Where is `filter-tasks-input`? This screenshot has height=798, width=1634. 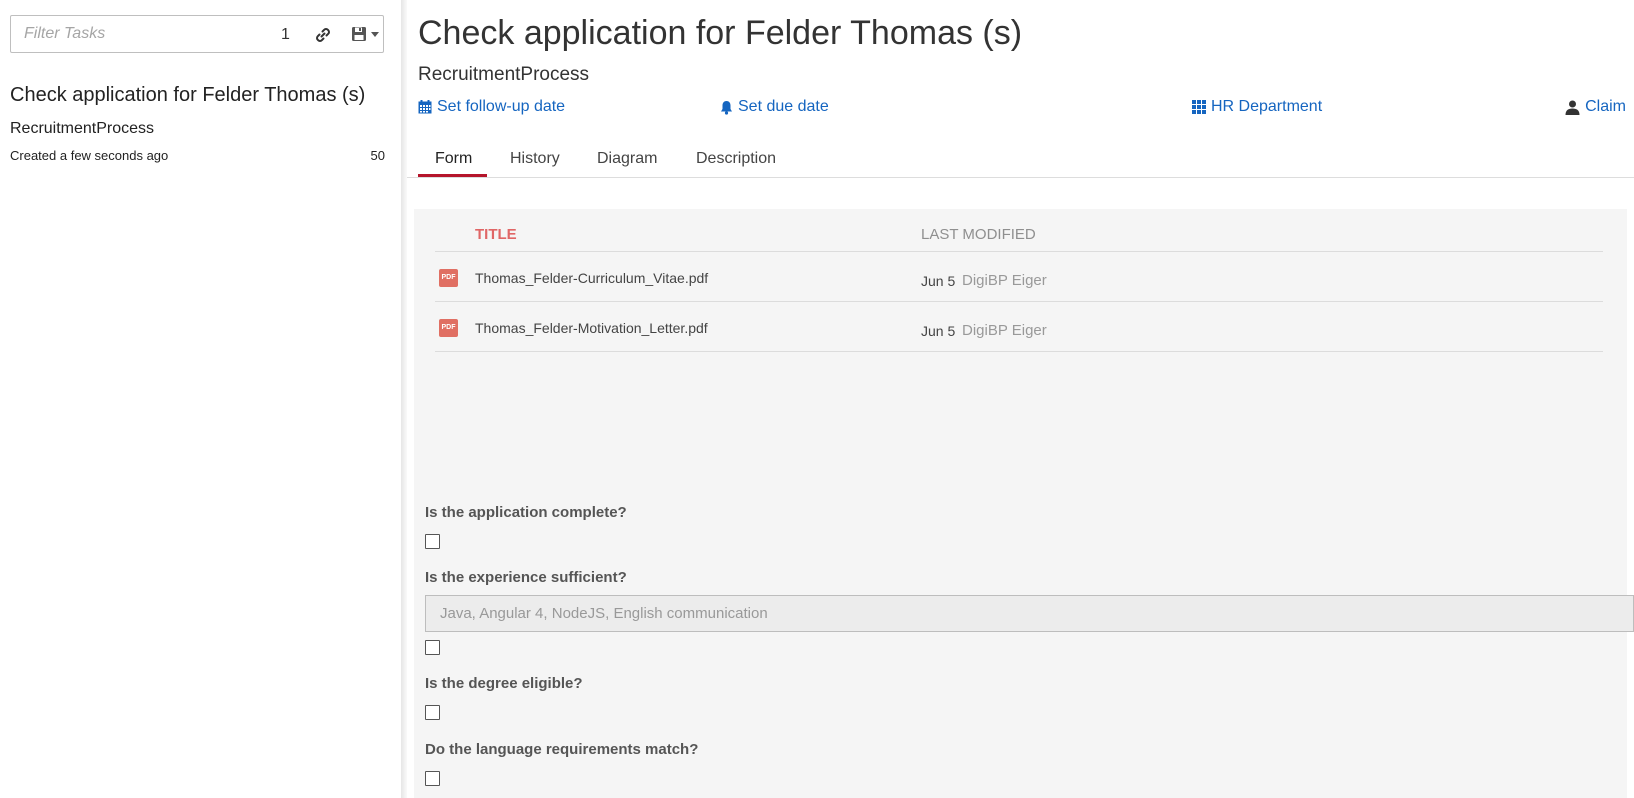 filter-tasks-input is located at coordinates (144, 34).